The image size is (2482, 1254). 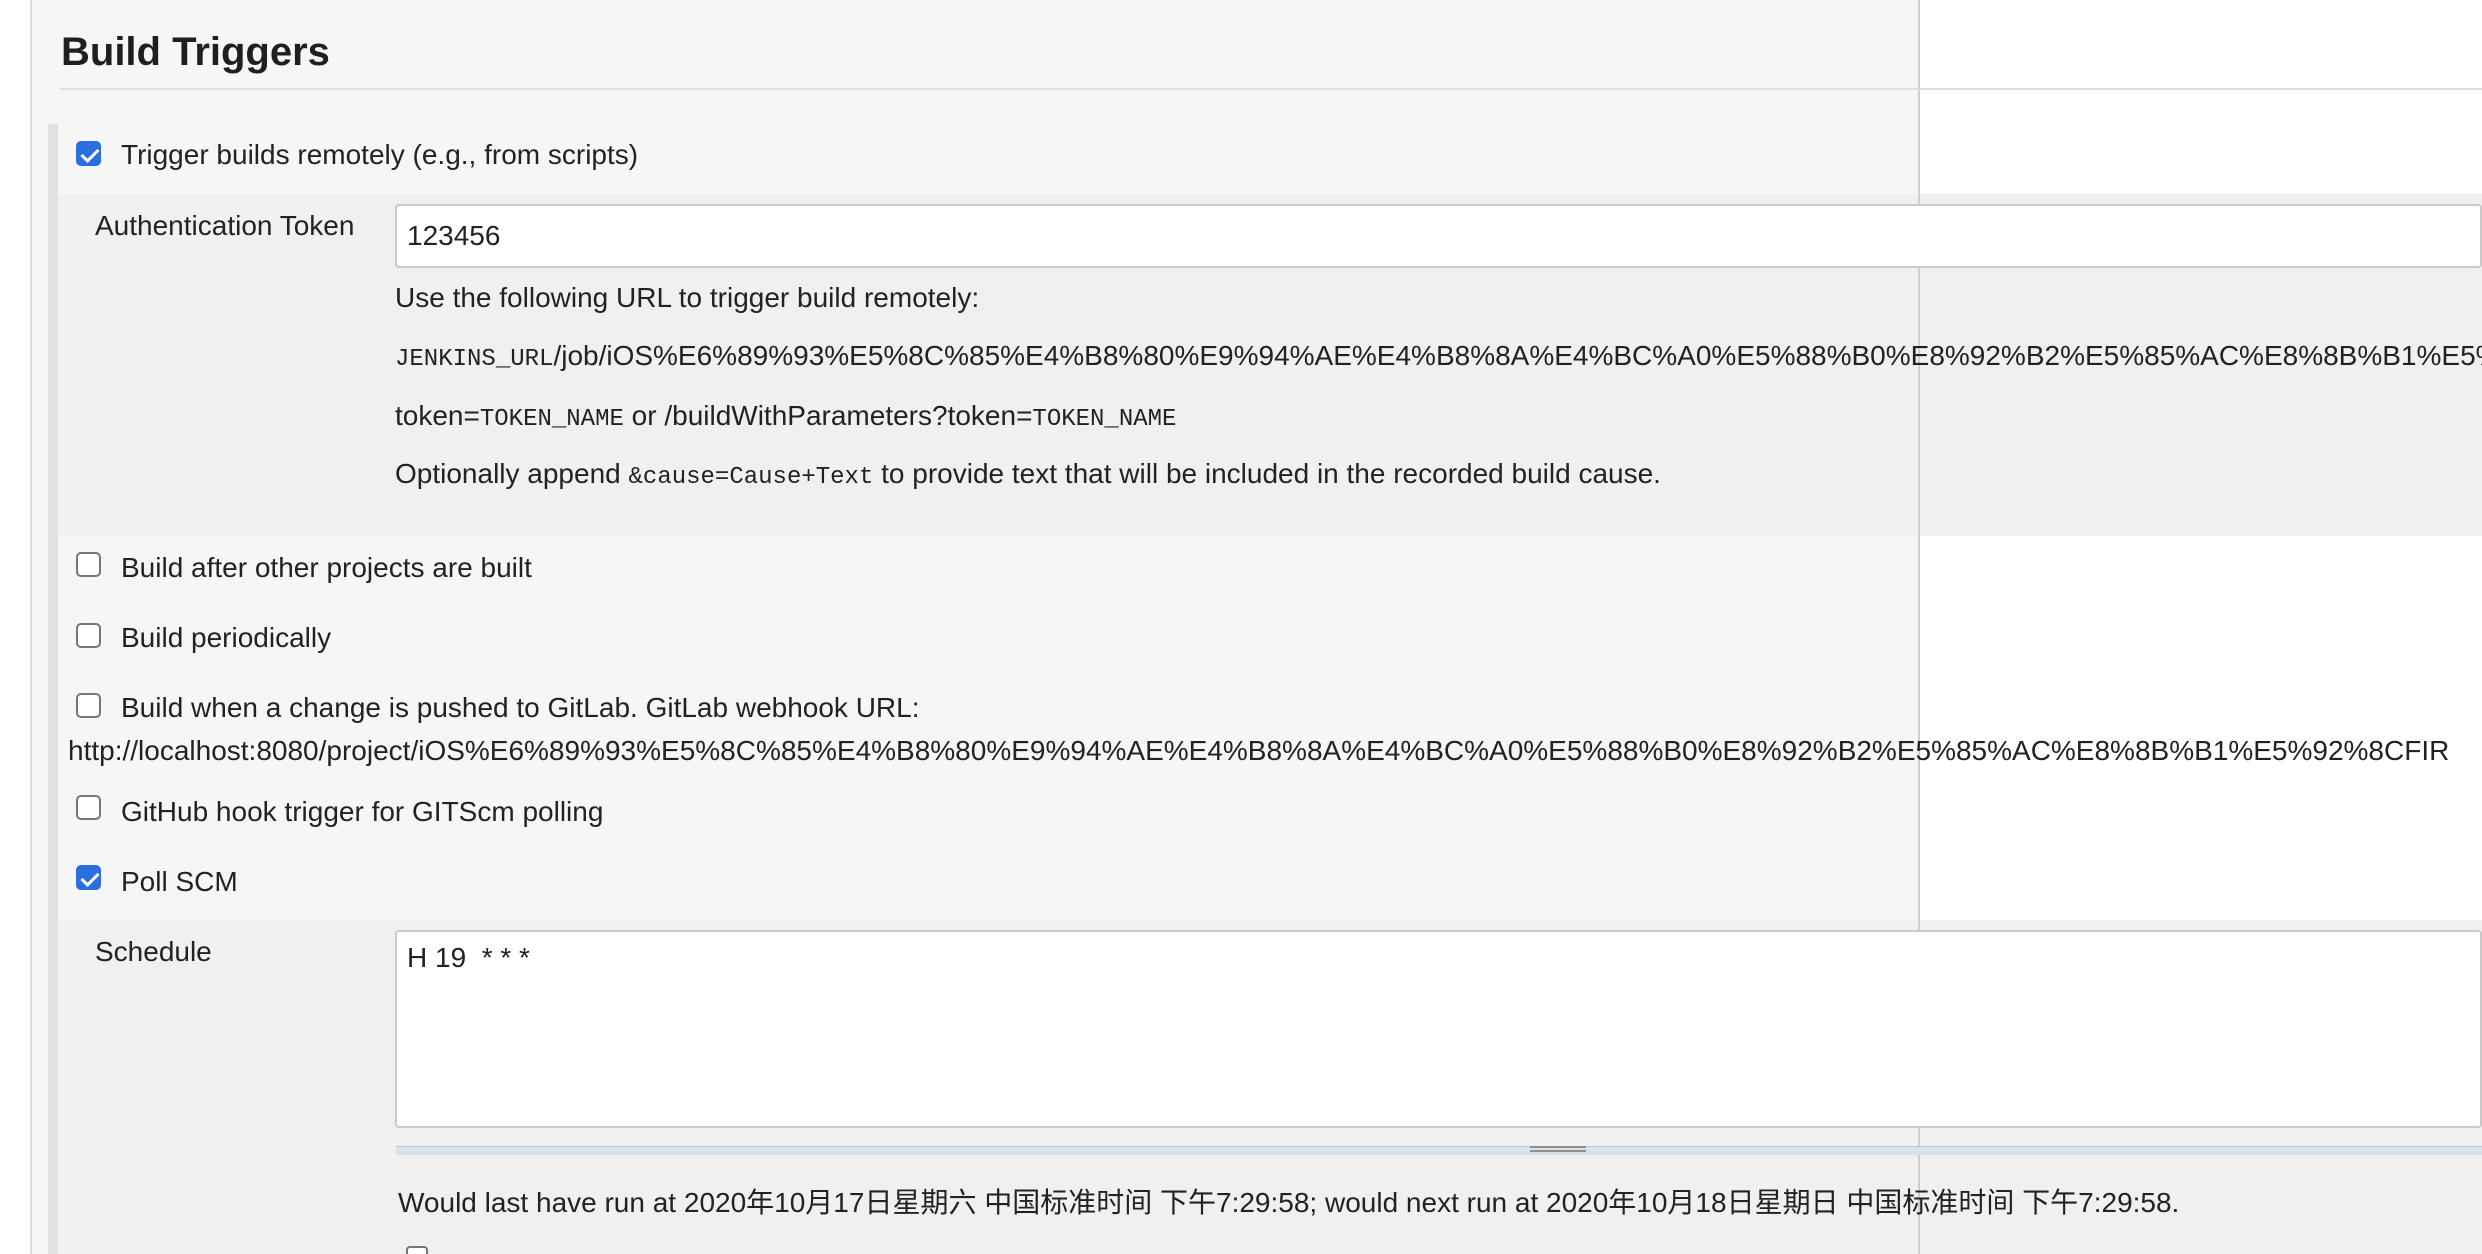 What do you see at coordinates (1104, 419) in the screenshot?
I see `token-name-code-2: TOKEN_NAME` at bounding box center [1104, 419].